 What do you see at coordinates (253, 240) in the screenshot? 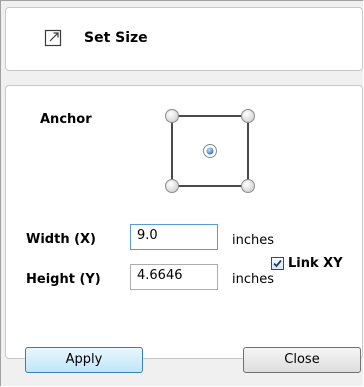
I see `width-unit: inches` at bounding box center [253, 240].